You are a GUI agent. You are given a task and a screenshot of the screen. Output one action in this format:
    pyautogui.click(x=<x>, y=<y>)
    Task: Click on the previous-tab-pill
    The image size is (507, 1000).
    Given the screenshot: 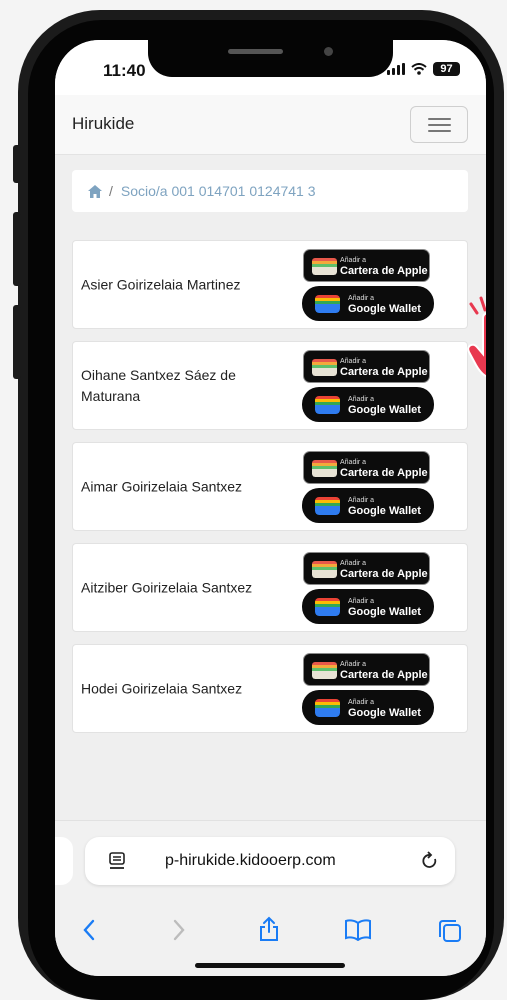 What is the action you would take?
    pyautogui.click(x=64, y=861)
    